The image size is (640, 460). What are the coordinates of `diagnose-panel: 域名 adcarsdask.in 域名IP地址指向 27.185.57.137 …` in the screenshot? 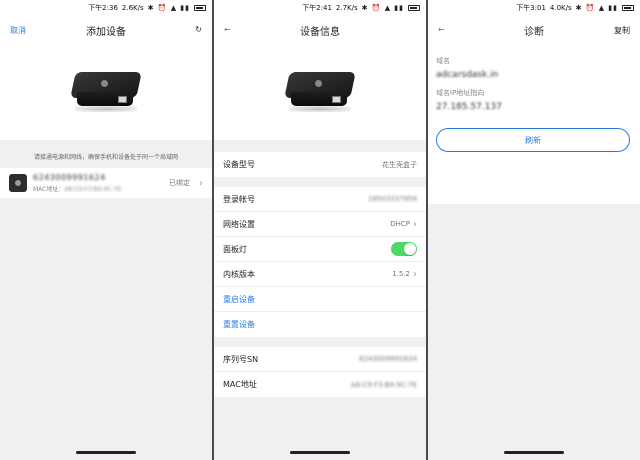 It's located at (534, 124).